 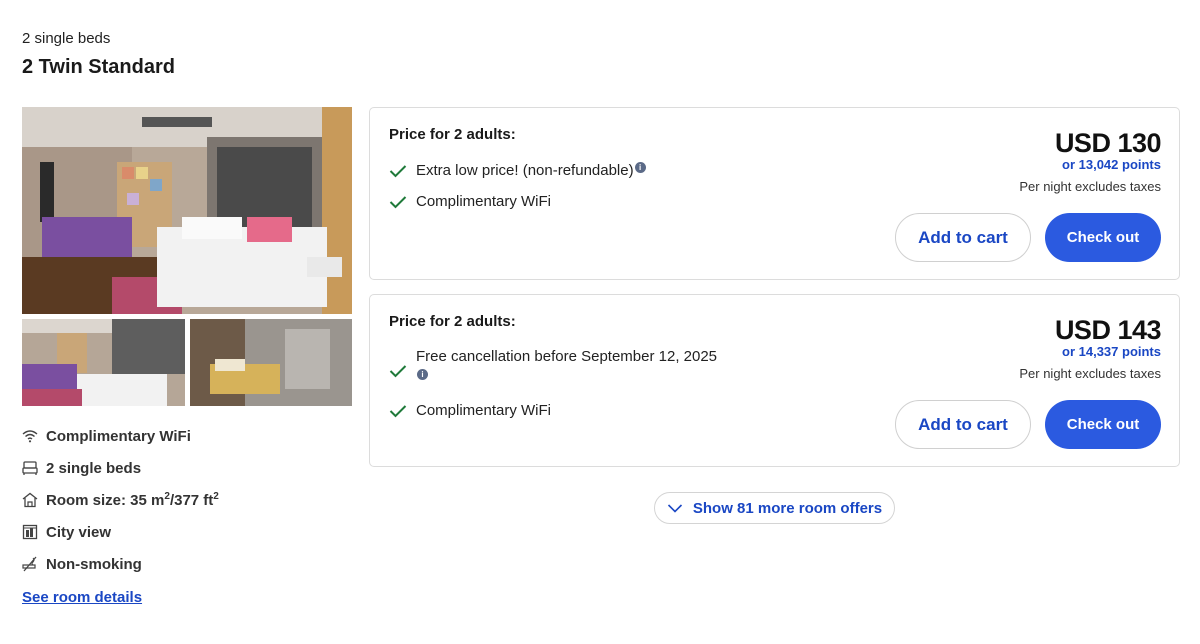 What do you see at coordinates (525, 170) in the screenshot?
I see `offer-feature-label: Extra low price! (non-refundable)` at bounding box center [525, 170].